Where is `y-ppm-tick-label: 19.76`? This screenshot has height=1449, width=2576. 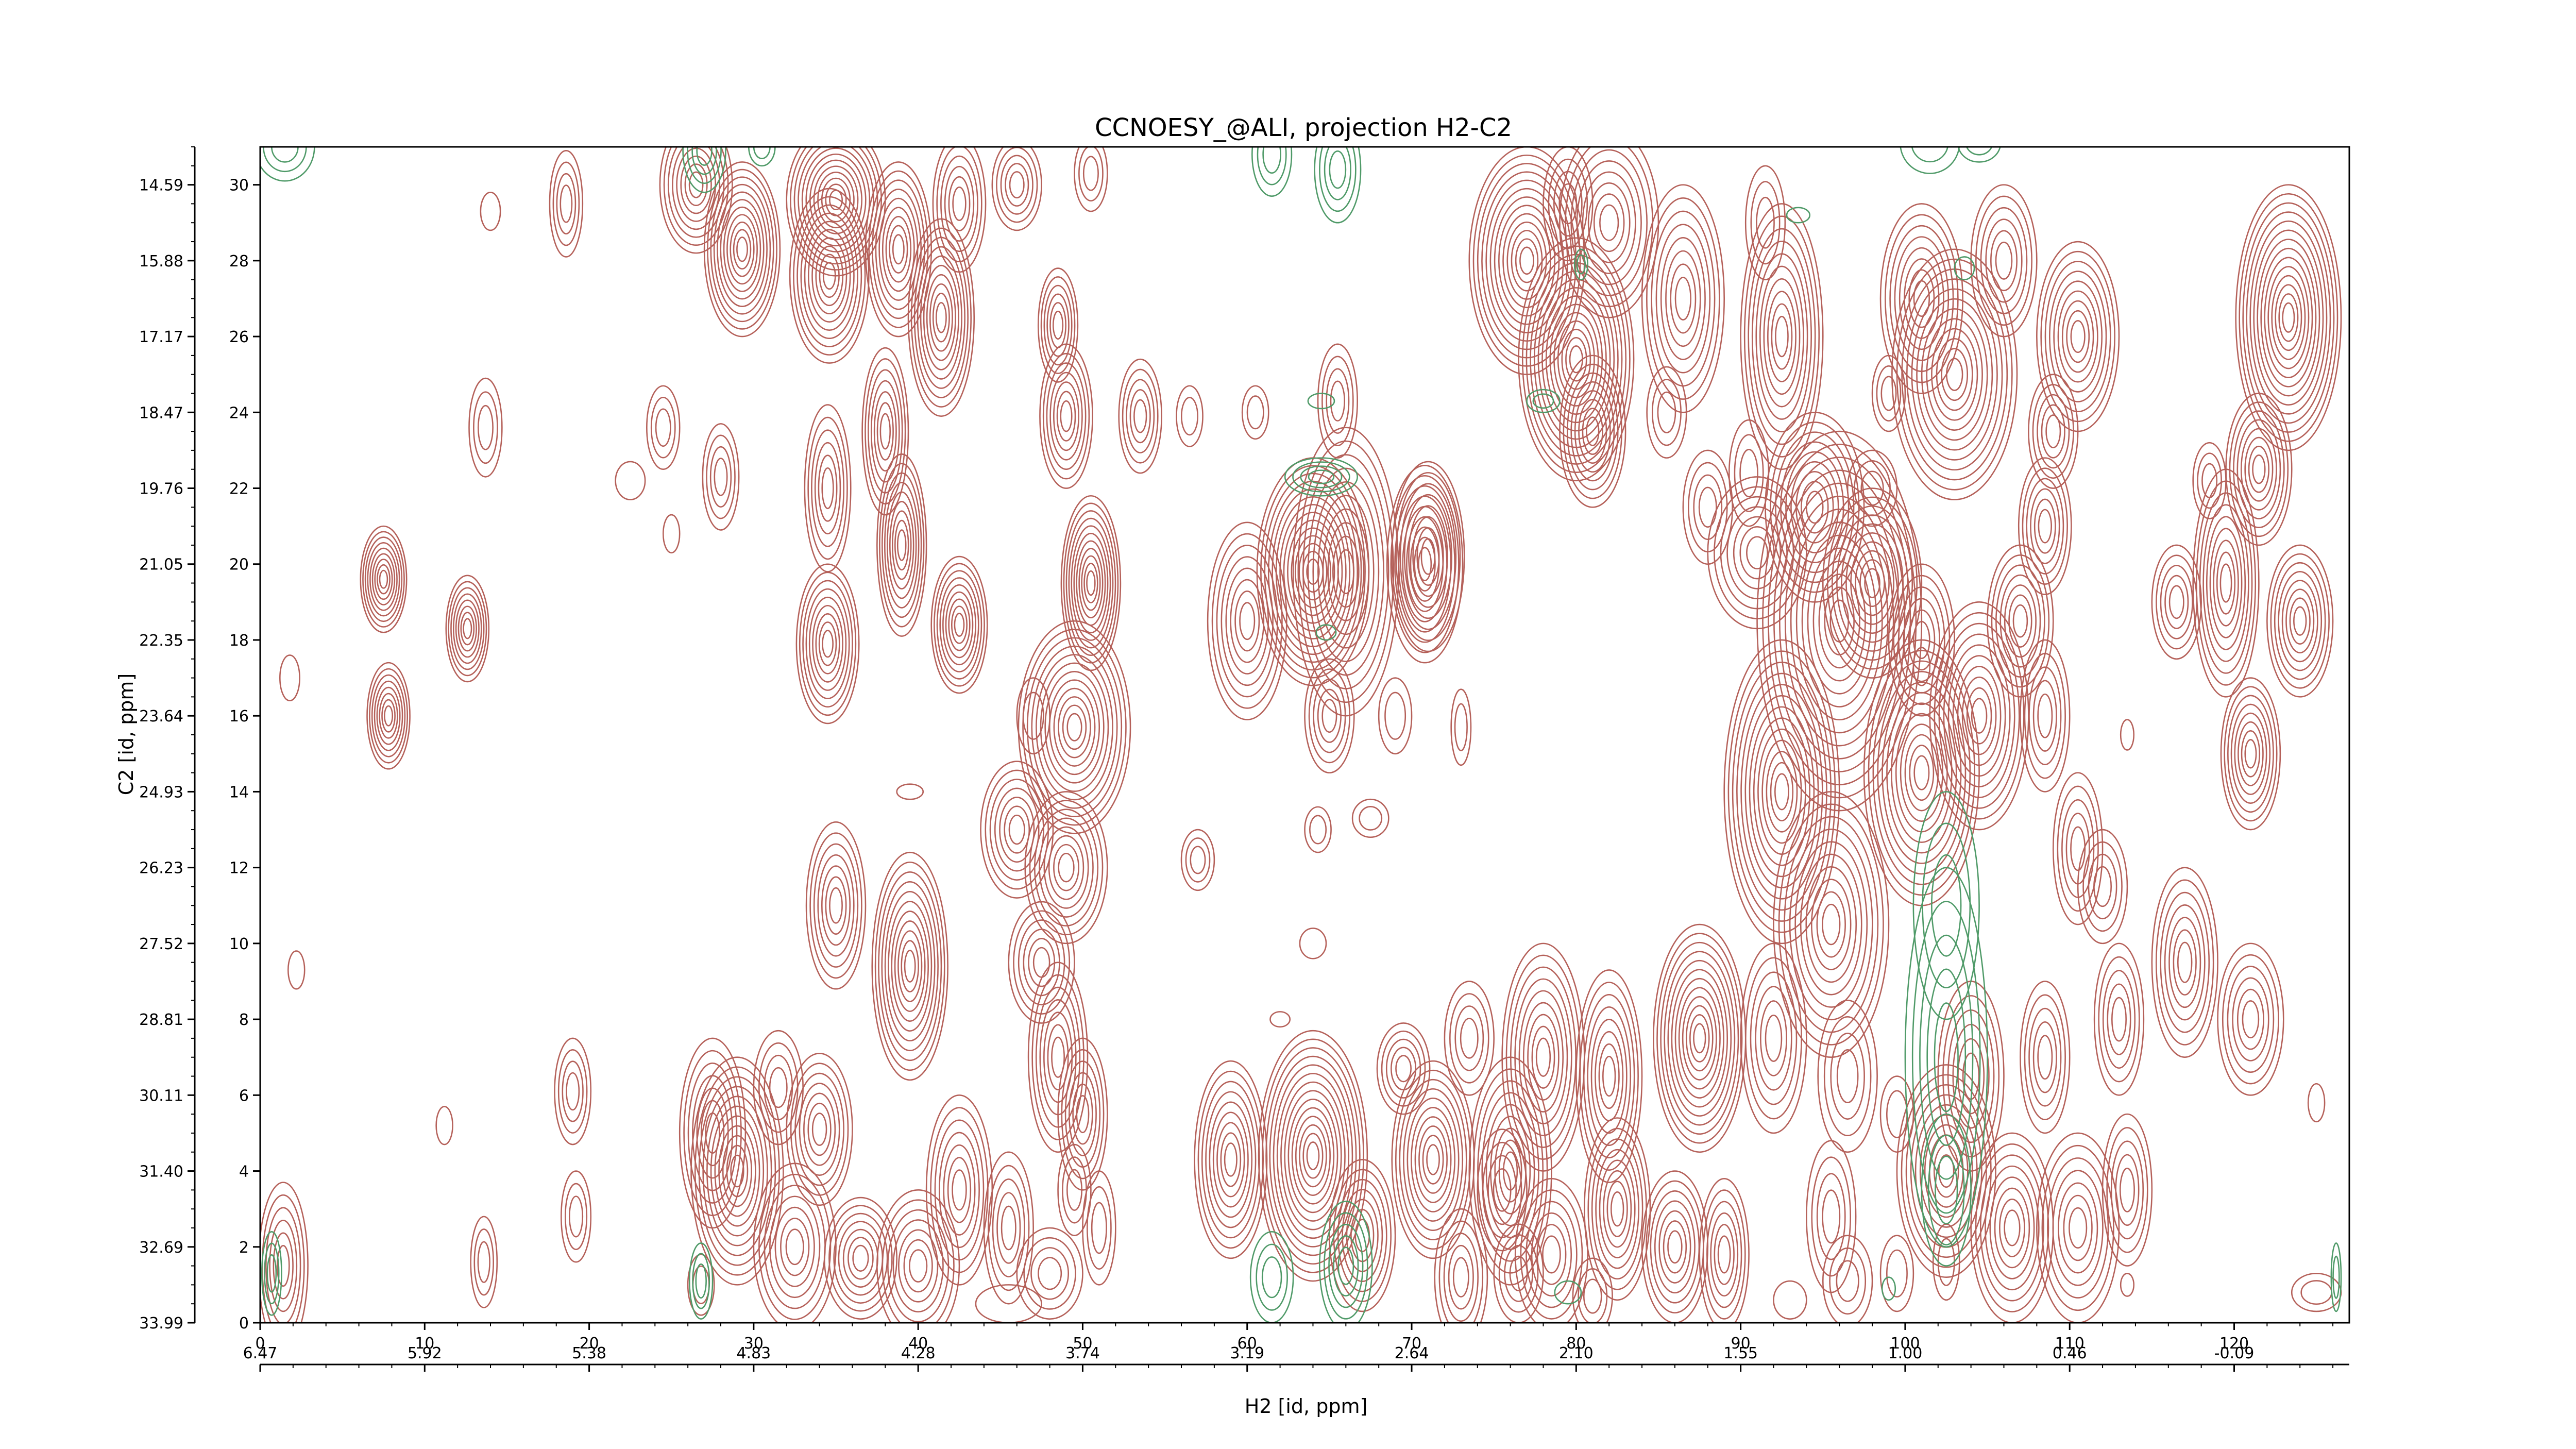 y-ppm-tick-label: 19.76 is located at coordinates (161, 489).